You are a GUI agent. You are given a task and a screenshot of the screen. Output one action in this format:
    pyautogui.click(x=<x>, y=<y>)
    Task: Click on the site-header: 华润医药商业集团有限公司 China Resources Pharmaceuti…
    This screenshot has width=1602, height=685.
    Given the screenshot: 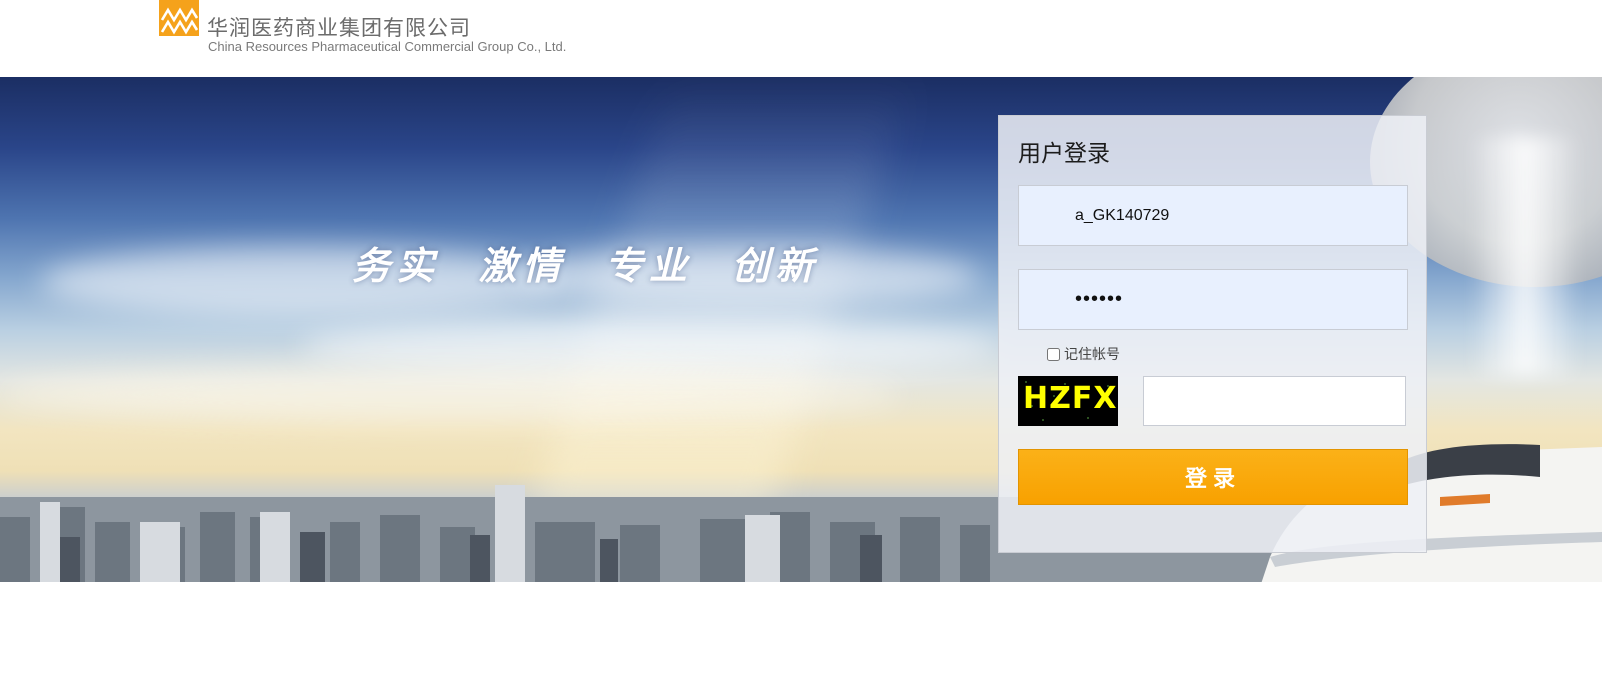 What is the action you would take?
    pyautogui.click(x=801, y=38)
    